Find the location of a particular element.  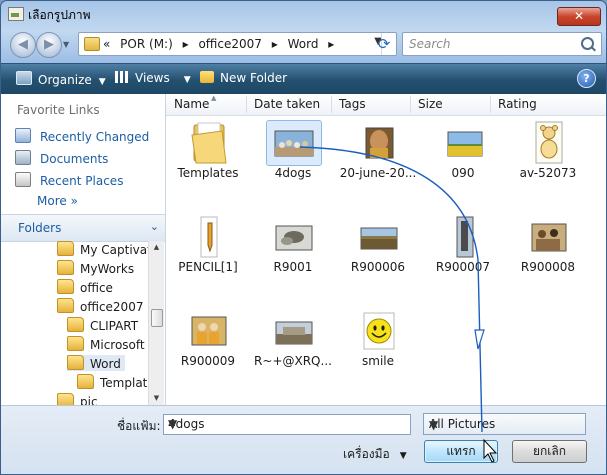

cancel-button: ยกเลิก is located at coordinates (549, 451).